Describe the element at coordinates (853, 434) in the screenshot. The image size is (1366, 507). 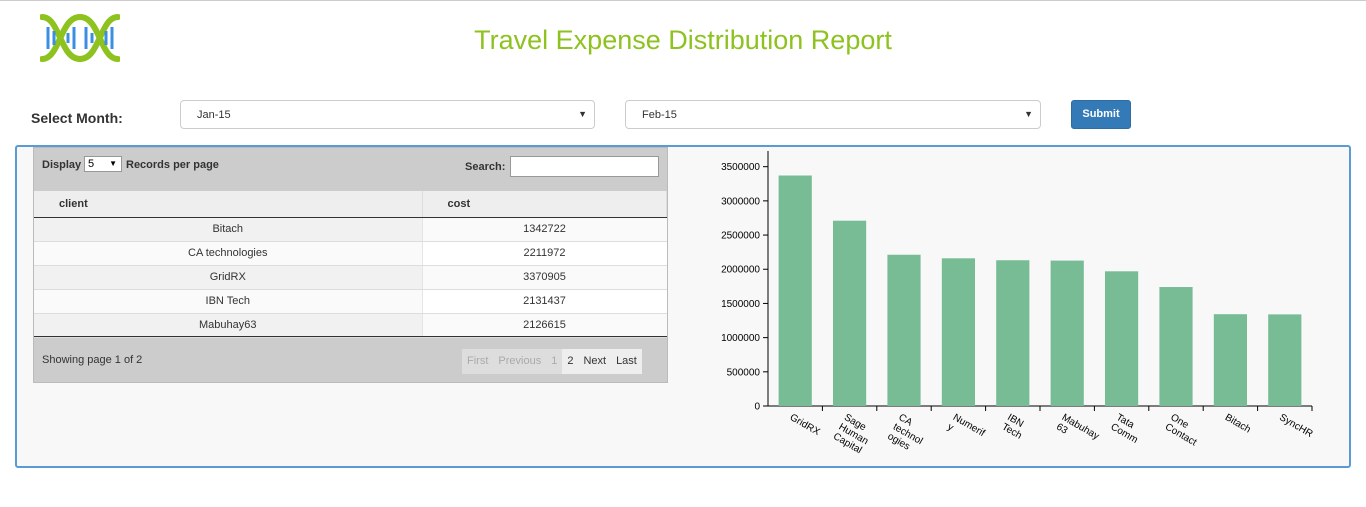
I see `x-tick-label: SageHumanCapital` at that location.